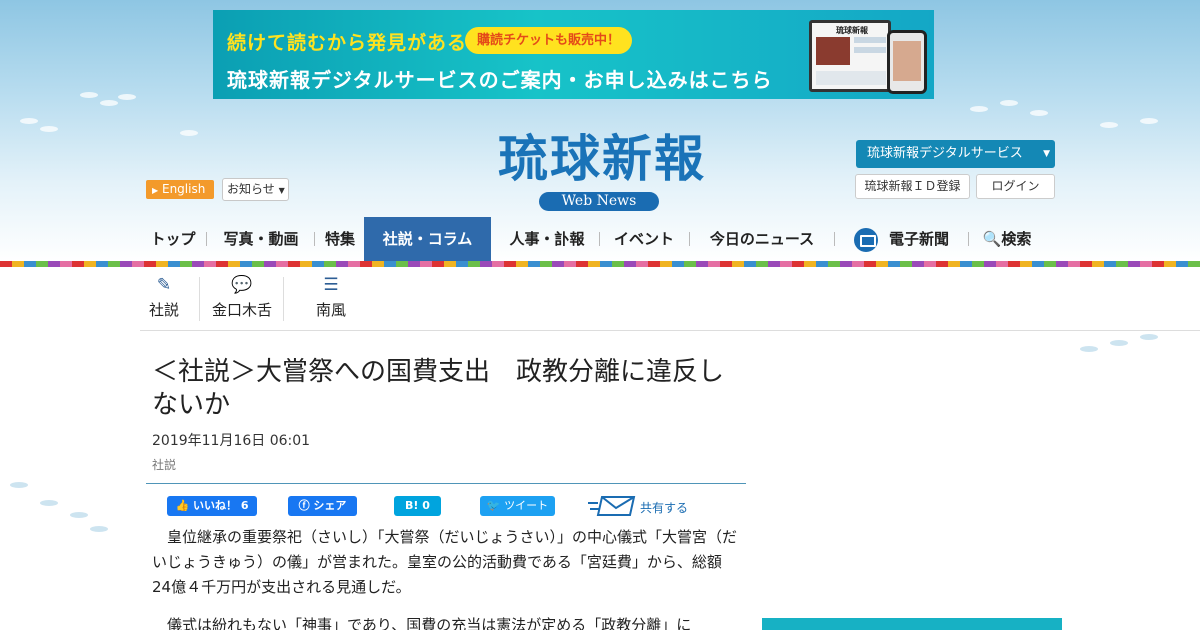  What do you see at coordinates (340, 239) in the screenshot?
I see `nav-item-feature: 特集` at bounding box center [340, 239].